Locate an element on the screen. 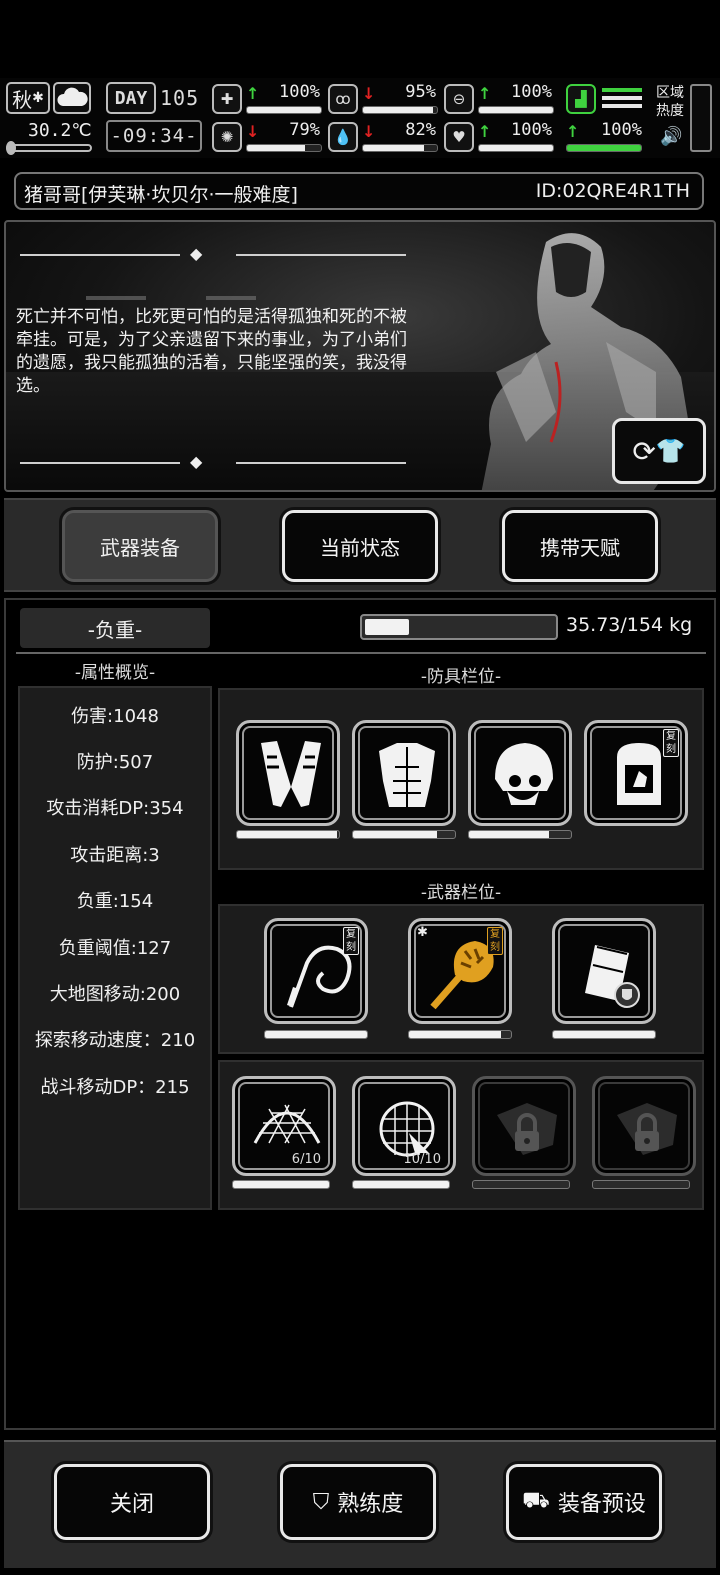 Image resolution: width=720 pixels, height=1575 pixels. tab-carried-talents: 携带天赋 is located at coordinates (580, 546).